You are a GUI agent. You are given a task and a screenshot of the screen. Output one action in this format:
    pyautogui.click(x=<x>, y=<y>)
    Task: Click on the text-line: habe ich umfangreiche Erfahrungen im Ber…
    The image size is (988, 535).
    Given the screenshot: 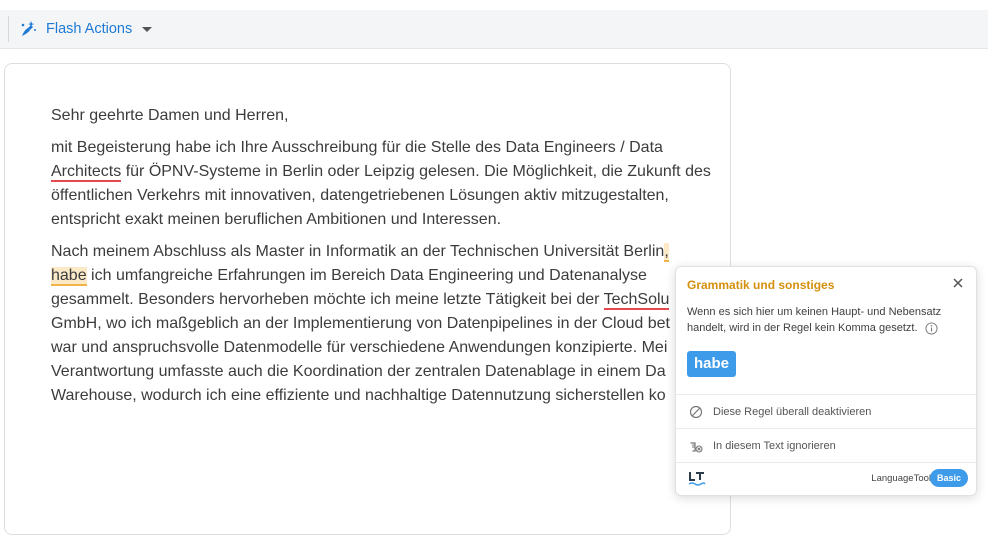 What is the action you would take?
    pyautogui.click(x=390, y=276)
    